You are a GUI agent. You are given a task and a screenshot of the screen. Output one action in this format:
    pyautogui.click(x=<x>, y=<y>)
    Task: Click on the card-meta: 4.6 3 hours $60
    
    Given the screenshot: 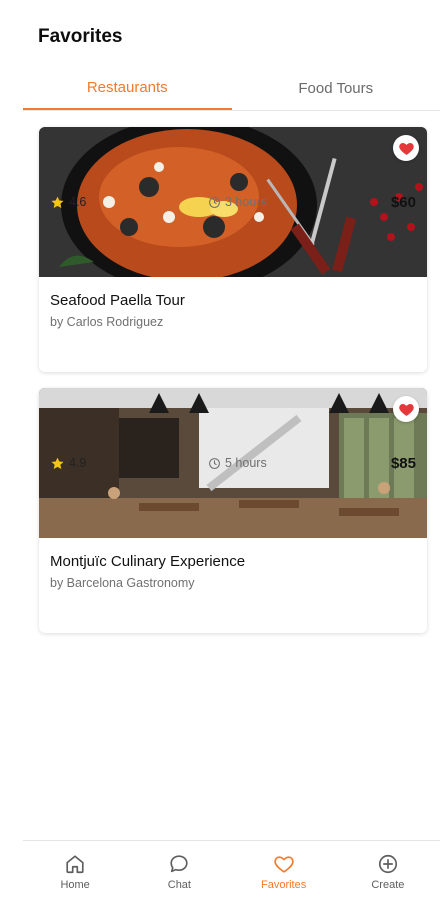 What is the action you would take?
    pyautogui.click(x=233, y=202)
    